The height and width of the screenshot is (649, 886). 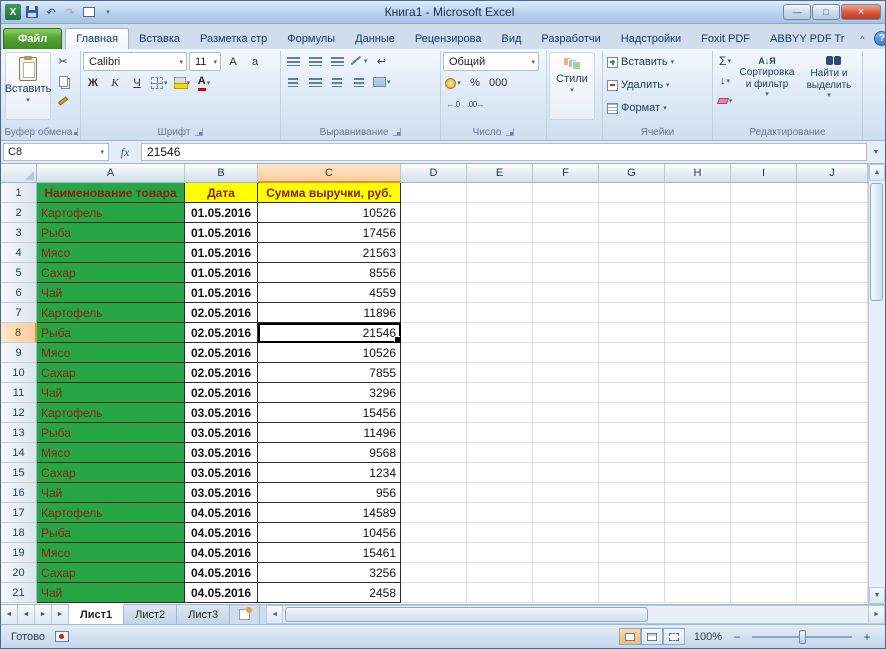 What do you see at coordinates (221, 473) in the screenshot?
I see `cell-B15: 03.05.2016` at bounding box center [221, 473].